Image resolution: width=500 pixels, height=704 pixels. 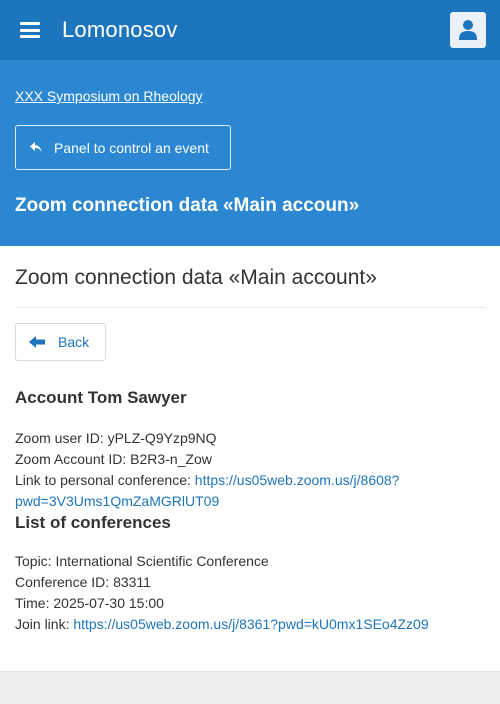 What do you see at coordinates (187, 205) in the screenshot?
I see `page-header-title: Zoom connection data «Main accoun»` at bounding box center [187, 205].